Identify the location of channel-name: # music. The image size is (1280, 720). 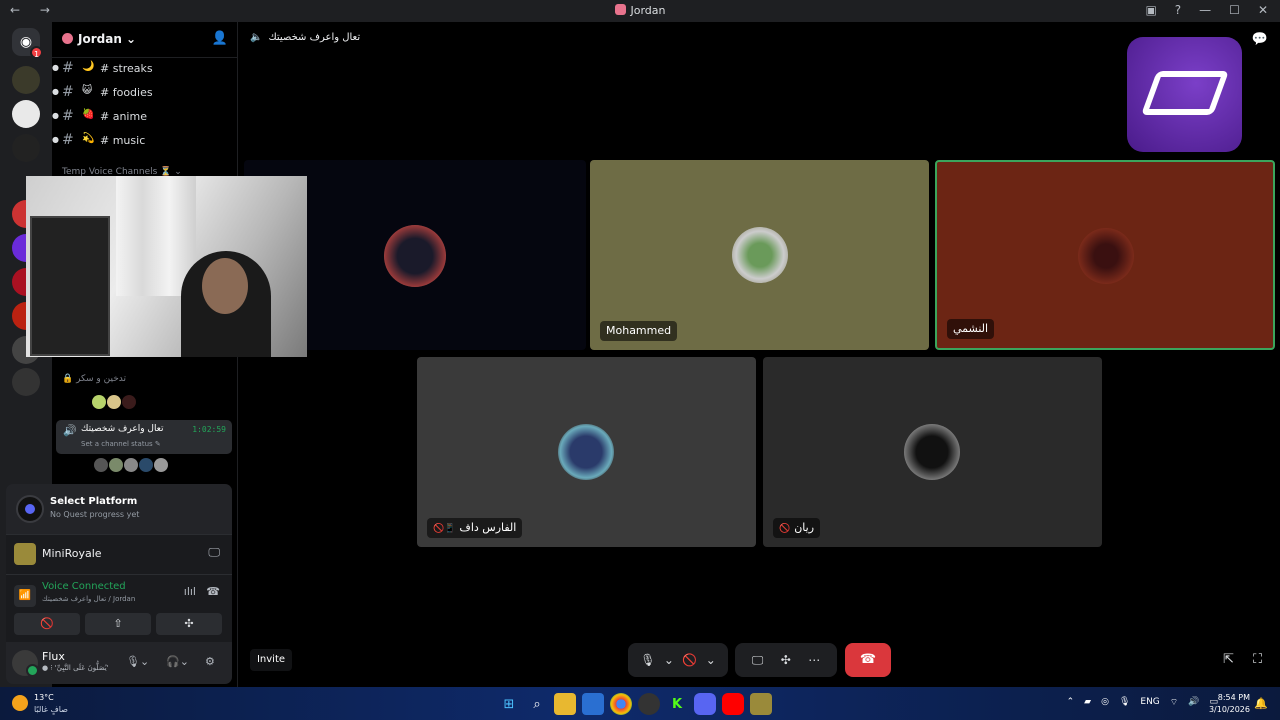
(123, 140).